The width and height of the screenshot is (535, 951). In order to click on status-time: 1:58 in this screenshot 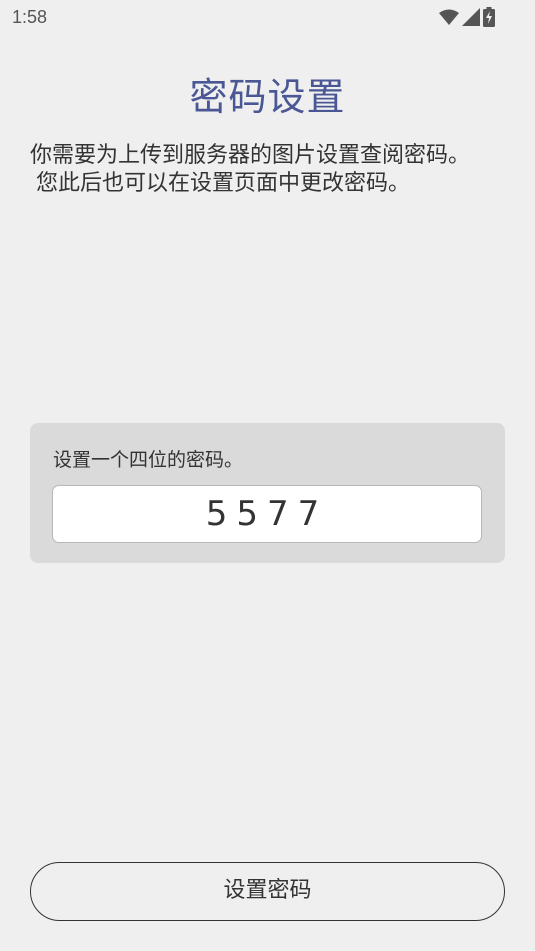, I will do `click(30, 17)`.